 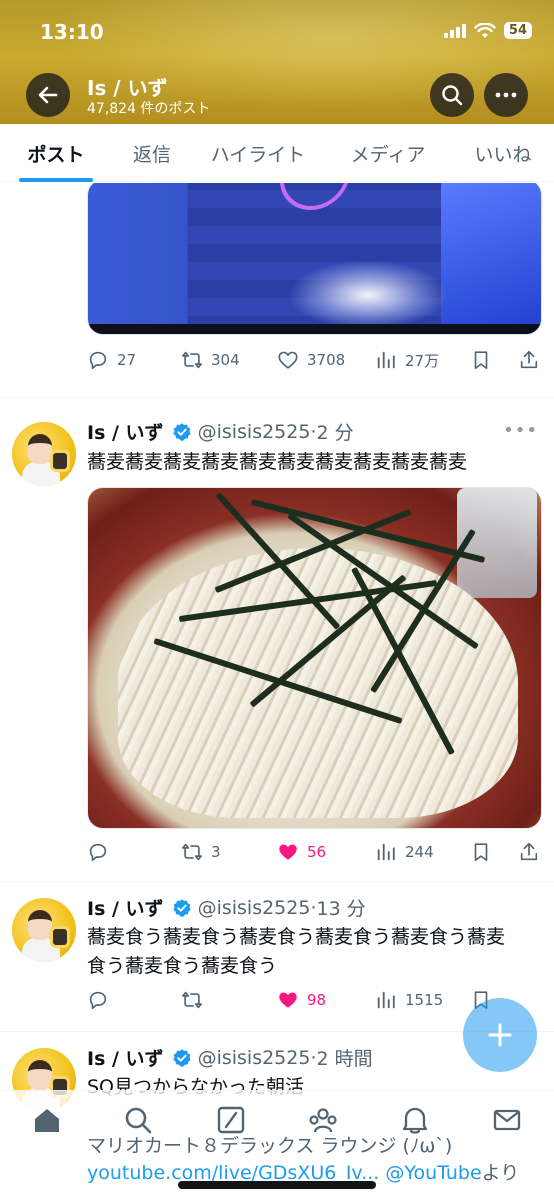 What do you see at coordinates (326, 360) in the screenshot?
I see `like-count: 3708` at bounding box center [326, 360].